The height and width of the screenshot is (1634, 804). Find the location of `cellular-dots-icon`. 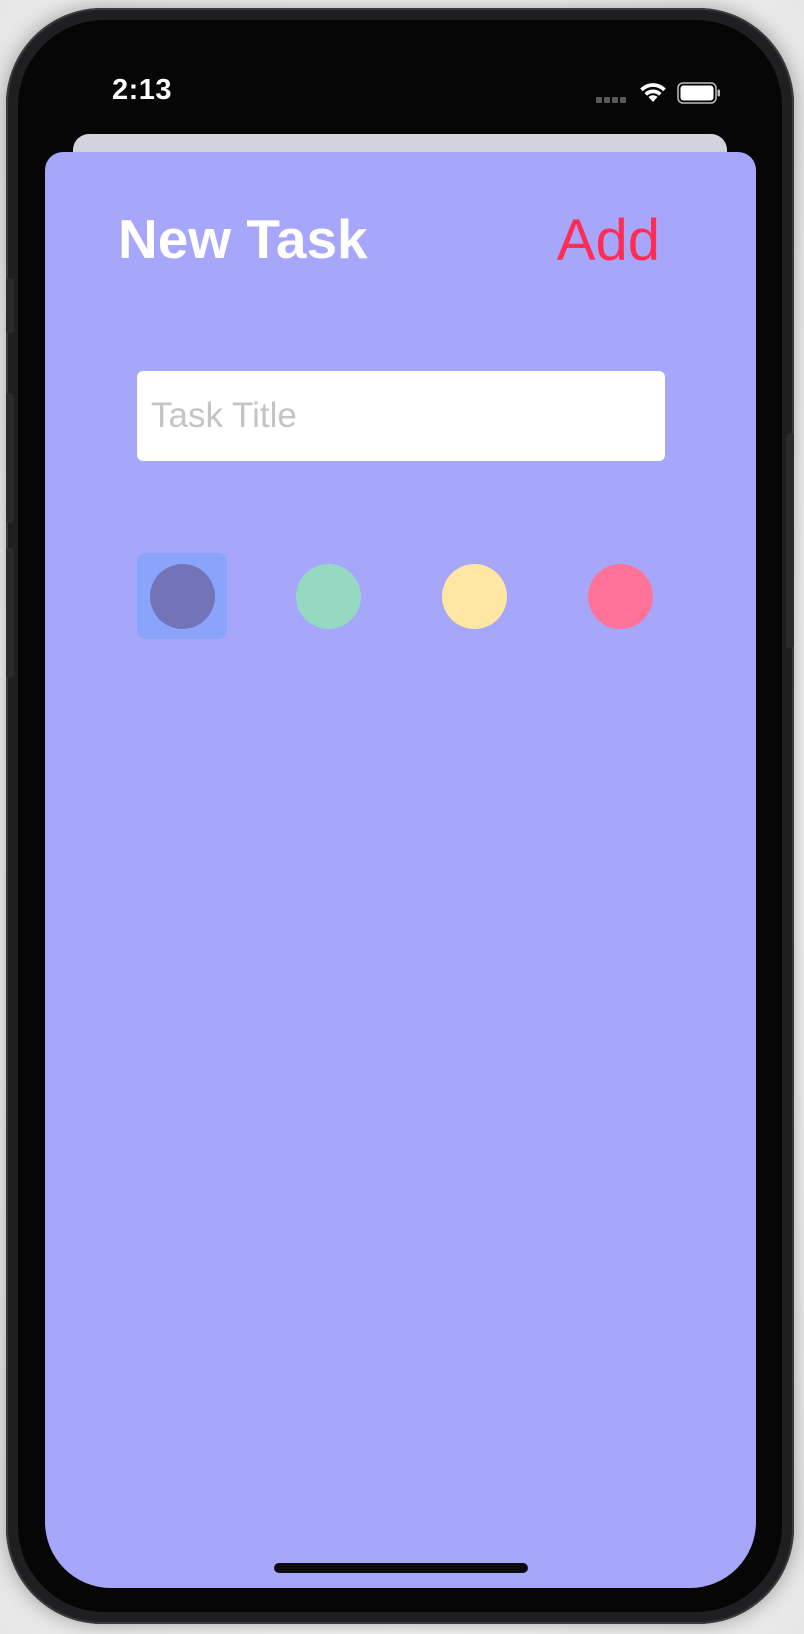

cellular-dots-icon is located at coordinates (613, 100).